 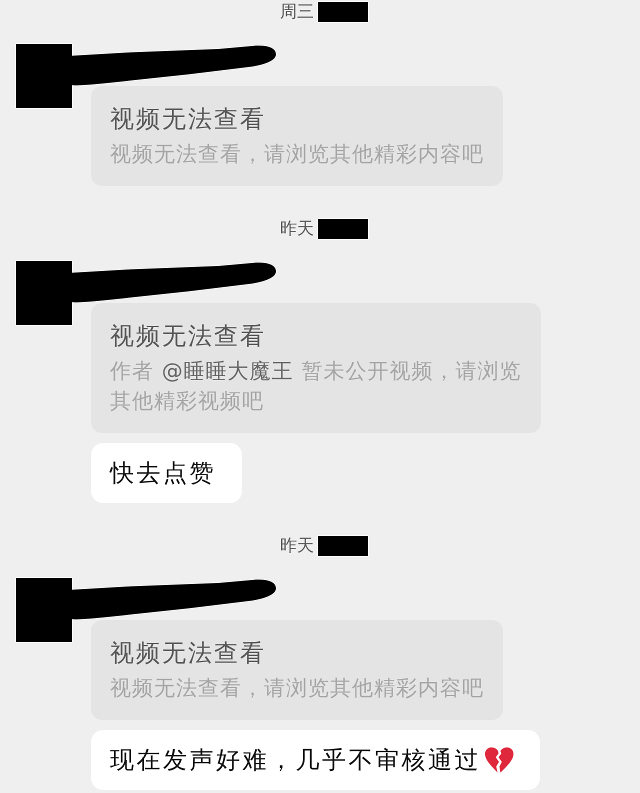 What do you see at coordinates (163, 473) in the screenshot?
I see `message-text: 快去点赞` at bounding box center [163, 473].